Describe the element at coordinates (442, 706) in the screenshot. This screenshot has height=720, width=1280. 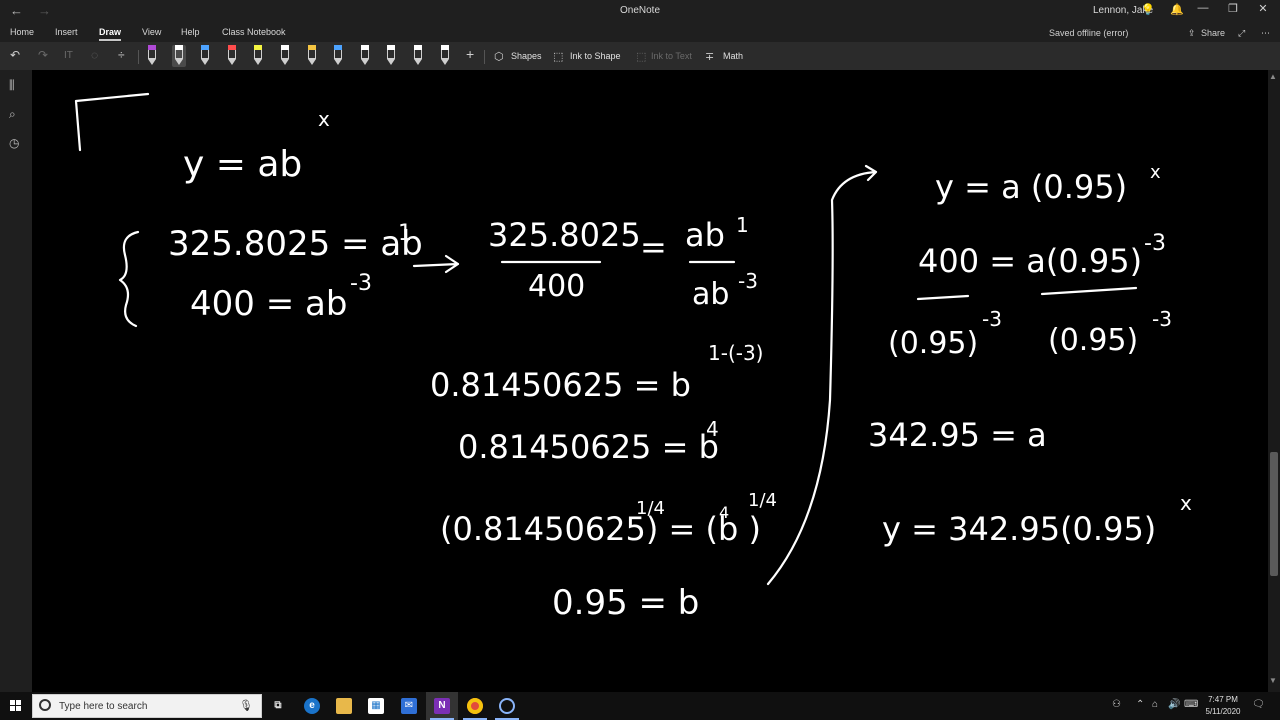
I see `taskbar-app-onenote: N` at that location.